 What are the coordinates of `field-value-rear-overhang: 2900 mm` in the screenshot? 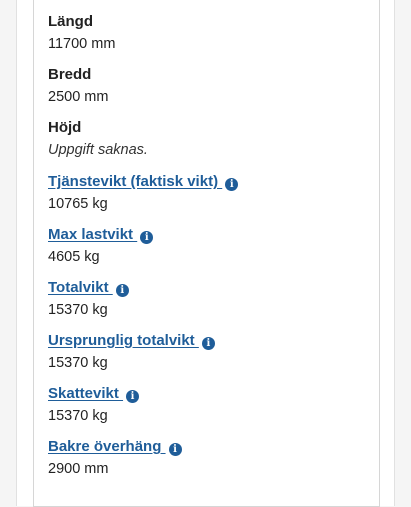 It's located at (78, 469).